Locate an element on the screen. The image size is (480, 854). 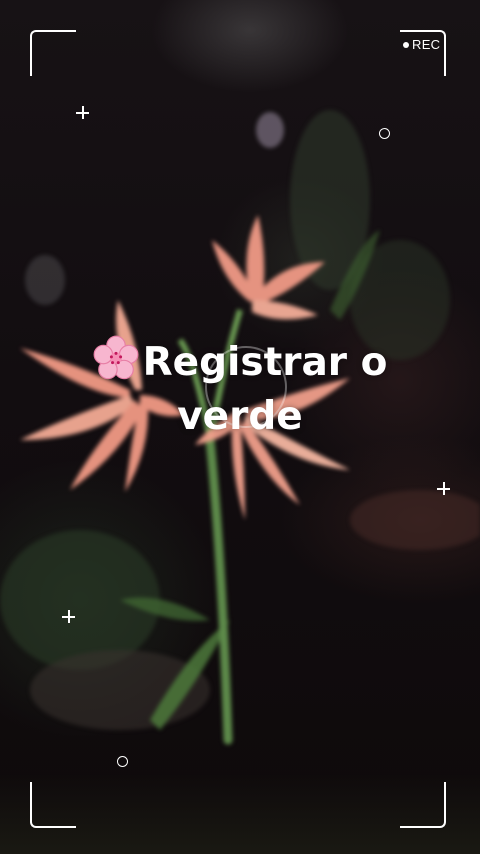
cherry-blossom-icon is located at coordinates (116, 357).